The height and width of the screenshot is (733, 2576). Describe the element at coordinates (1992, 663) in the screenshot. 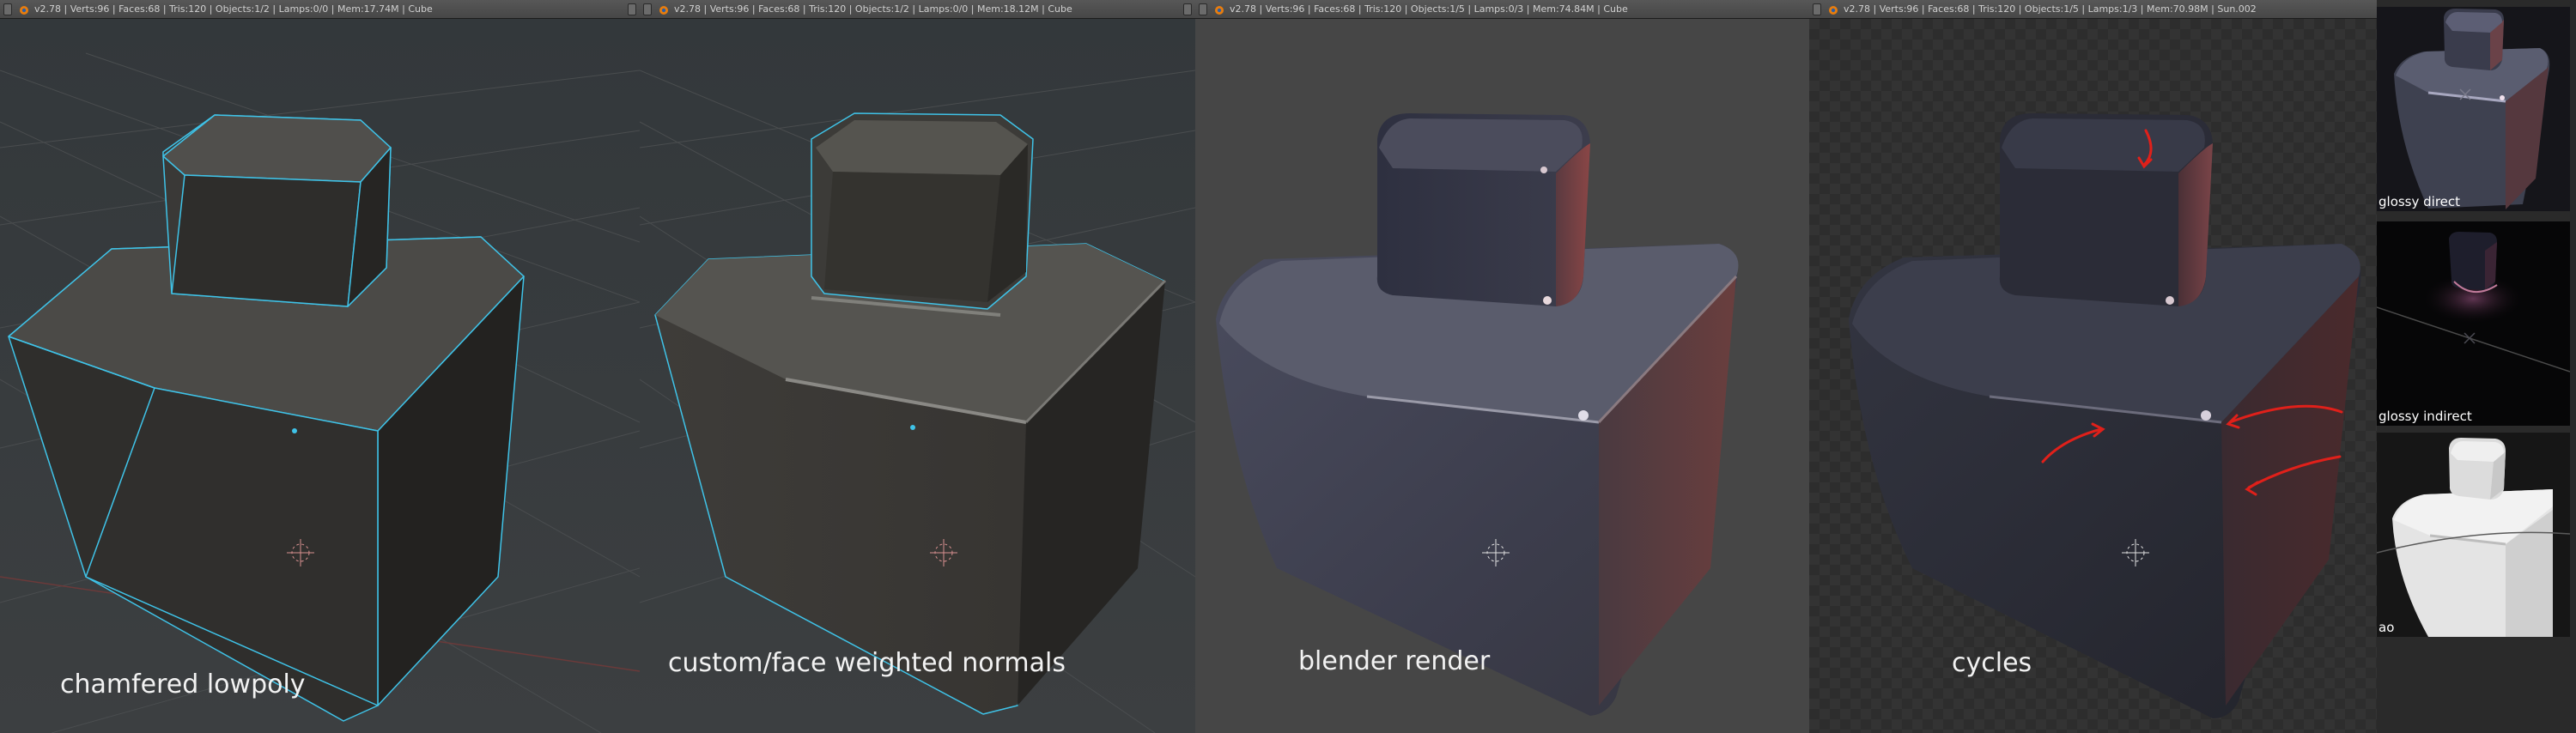

I see `panel-caption: cycles` at that location.